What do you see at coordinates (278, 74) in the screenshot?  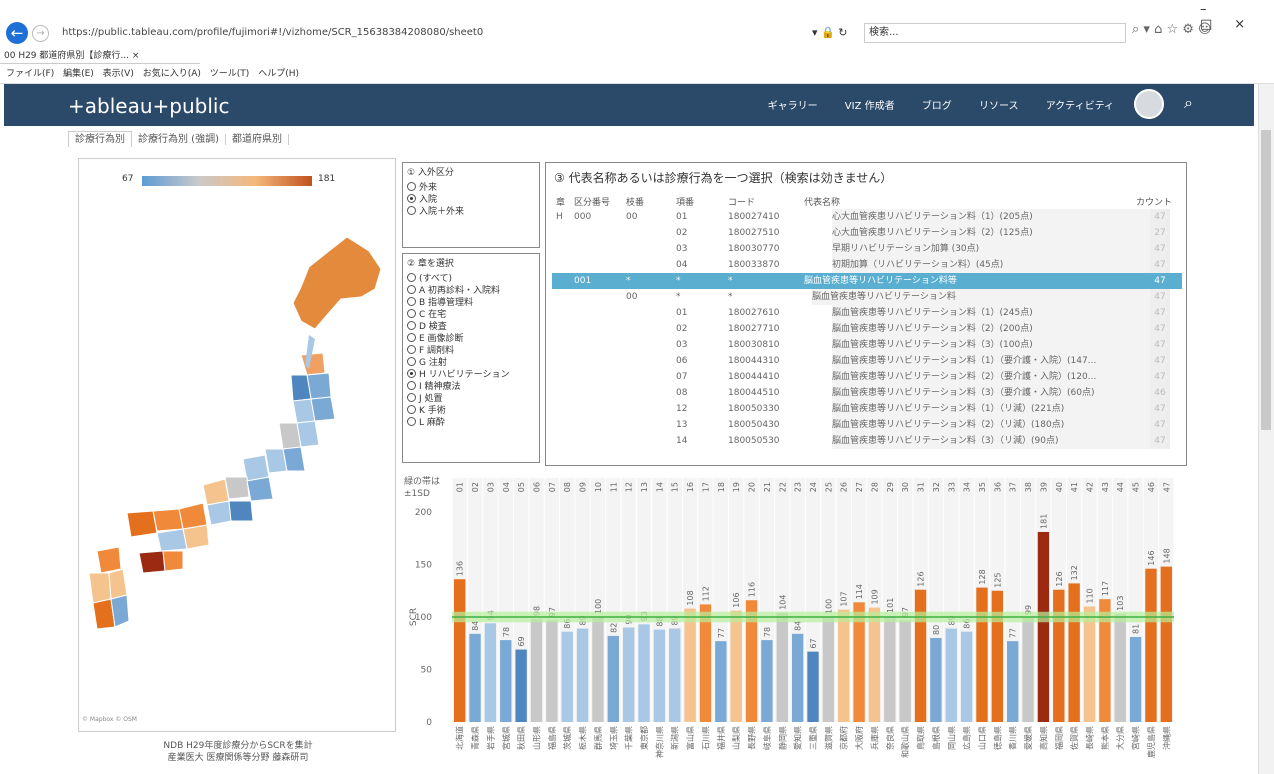 I see `menu-help: ヘルプ(H)` at bounding box center [278, 74].